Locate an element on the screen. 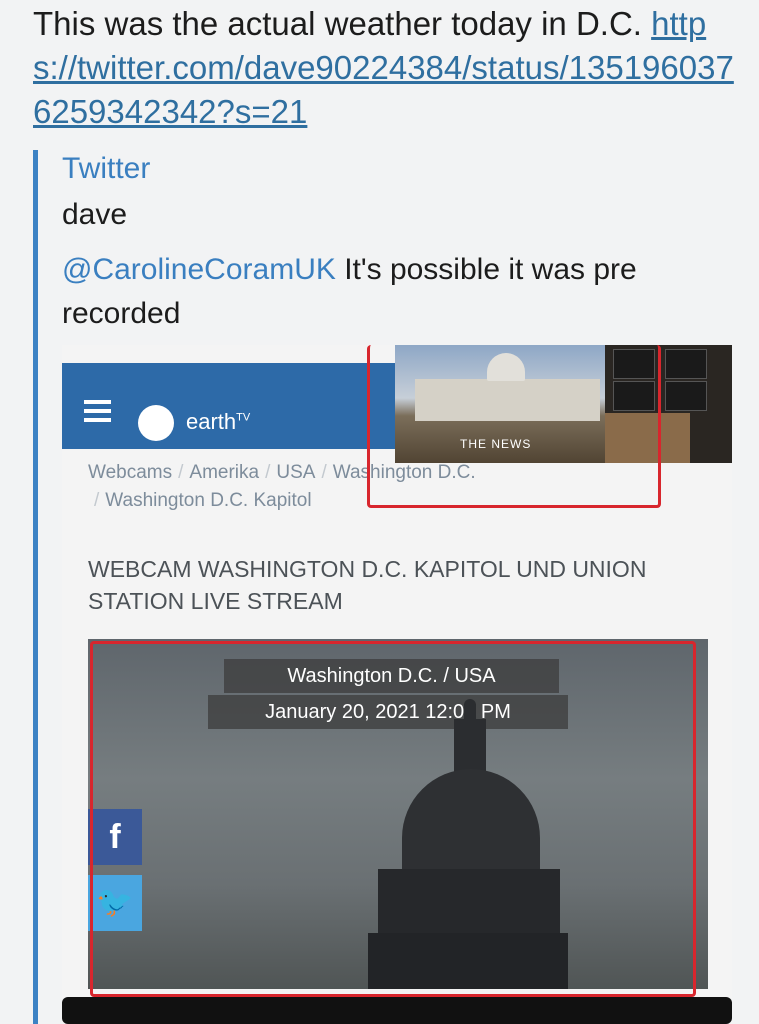 Image resolution: width=759 pixels, height=1024 pixels. earth-logo-icon is located at coordinates (156, 423).